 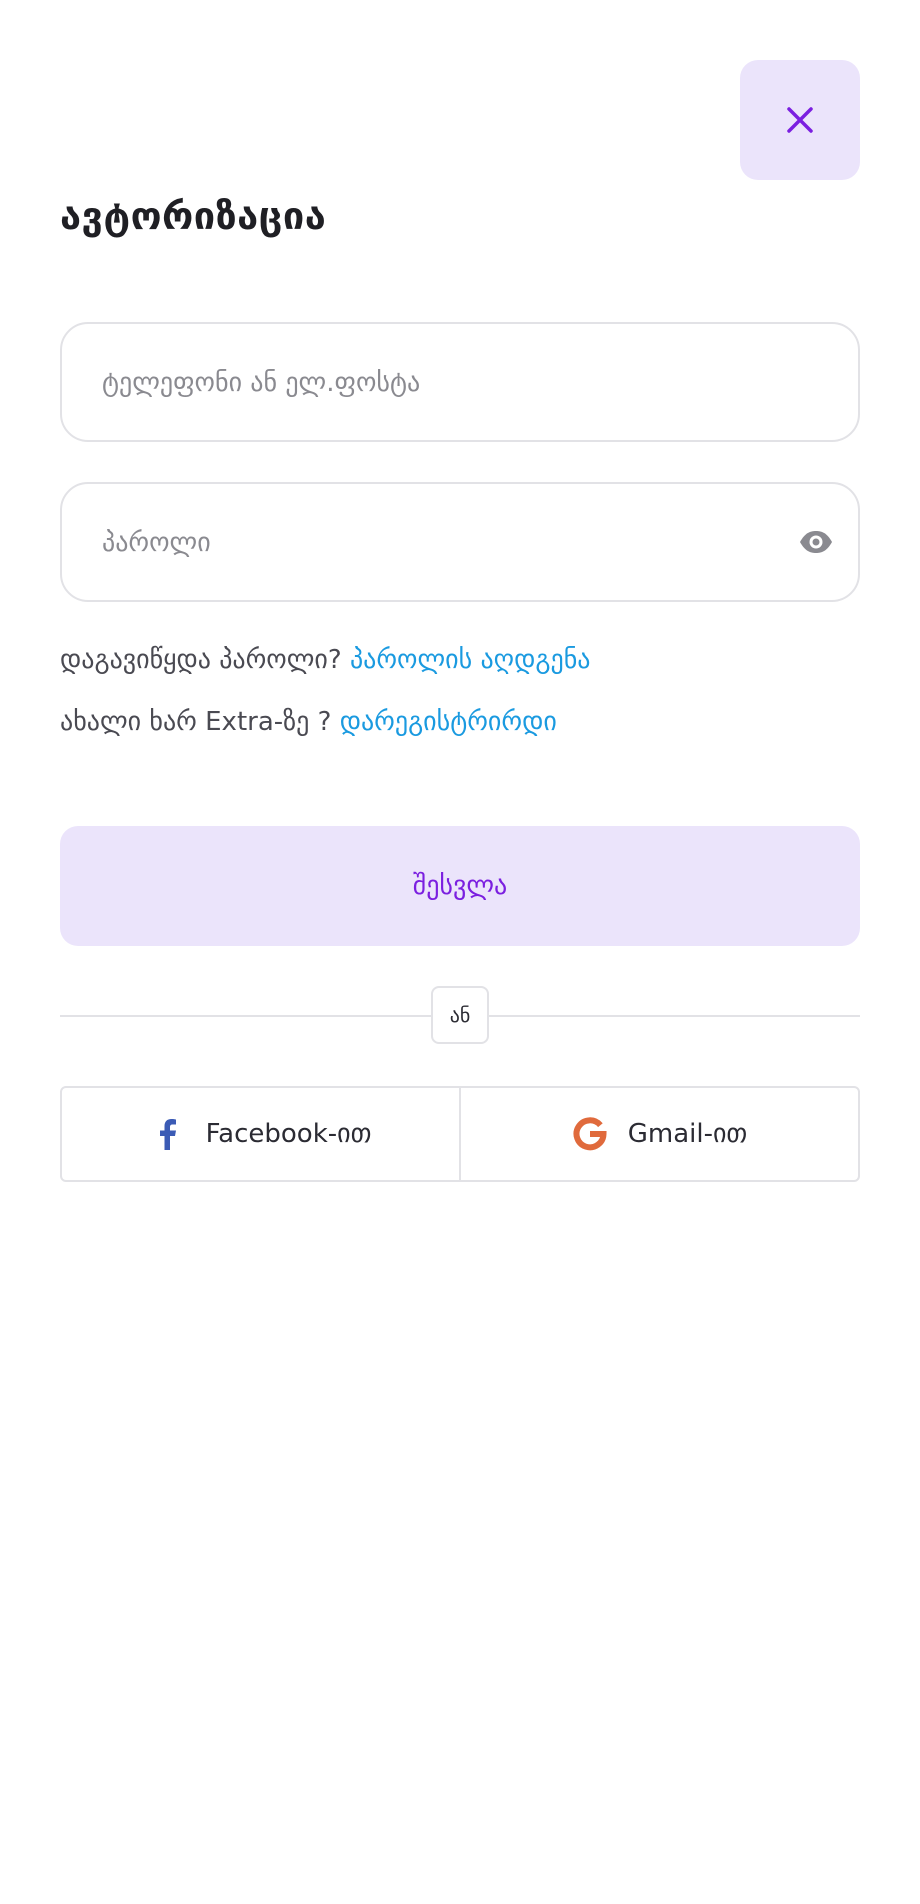 What do you see at coordinates (442, 383) in the screenshot?
I see `phone-email-input` at bounding box center [442, 383].